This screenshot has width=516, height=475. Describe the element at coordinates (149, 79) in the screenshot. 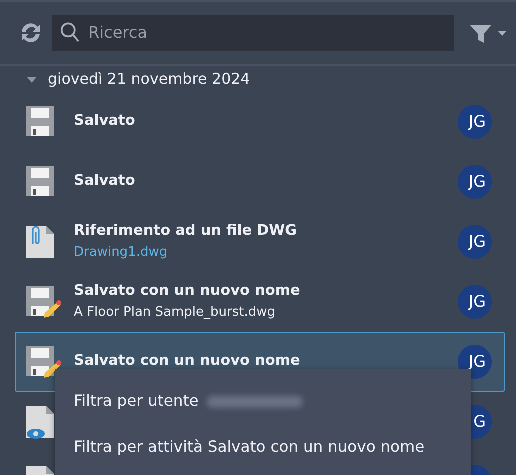

I see `date-heading: giovedì 21 novembre 2024` at that location.